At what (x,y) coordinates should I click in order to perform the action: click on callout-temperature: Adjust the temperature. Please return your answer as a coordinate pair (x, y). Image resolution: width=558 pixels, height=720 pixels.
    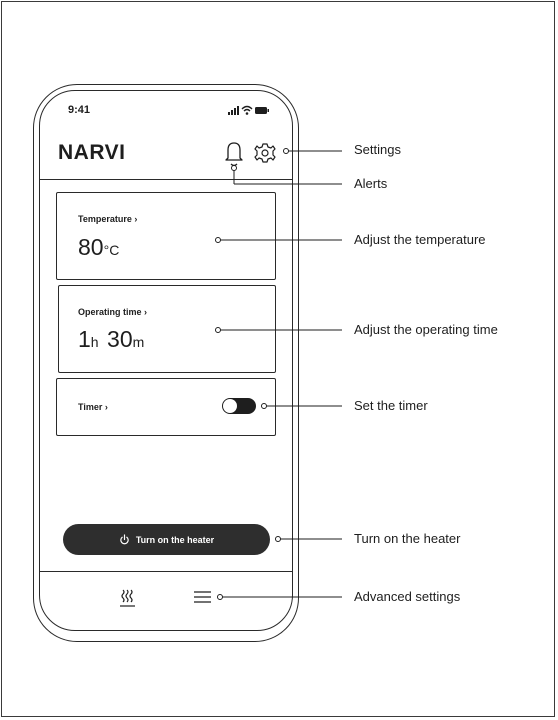
    Looking at the image, I should click on (420, 239).